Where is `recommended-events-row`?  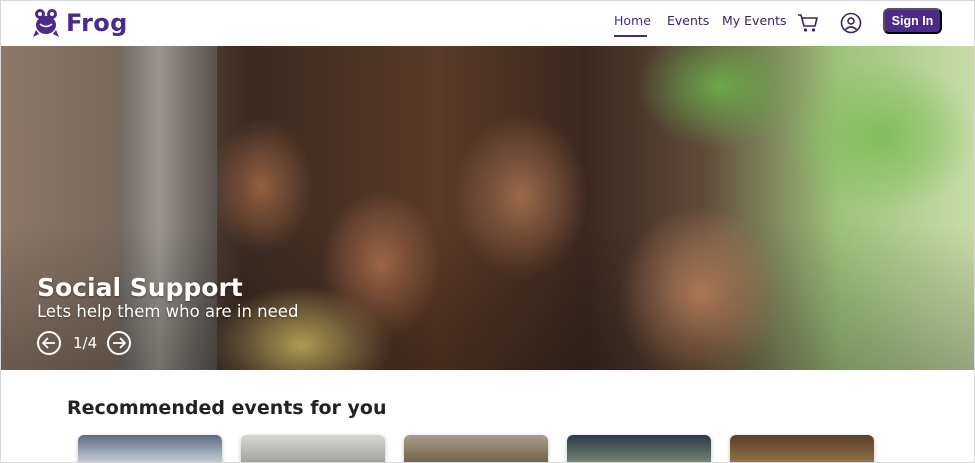 recommended-events-row is located at coordinates (487, 448).